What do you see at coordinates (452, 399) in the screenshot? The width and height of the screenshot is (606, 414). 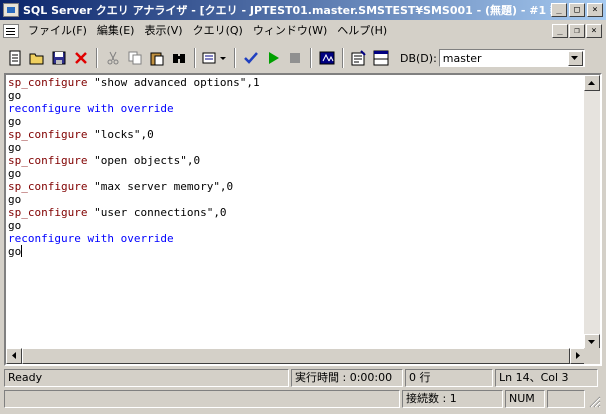 I see `status-connections: 接続数 : 1` at bounding box center [452, 399].